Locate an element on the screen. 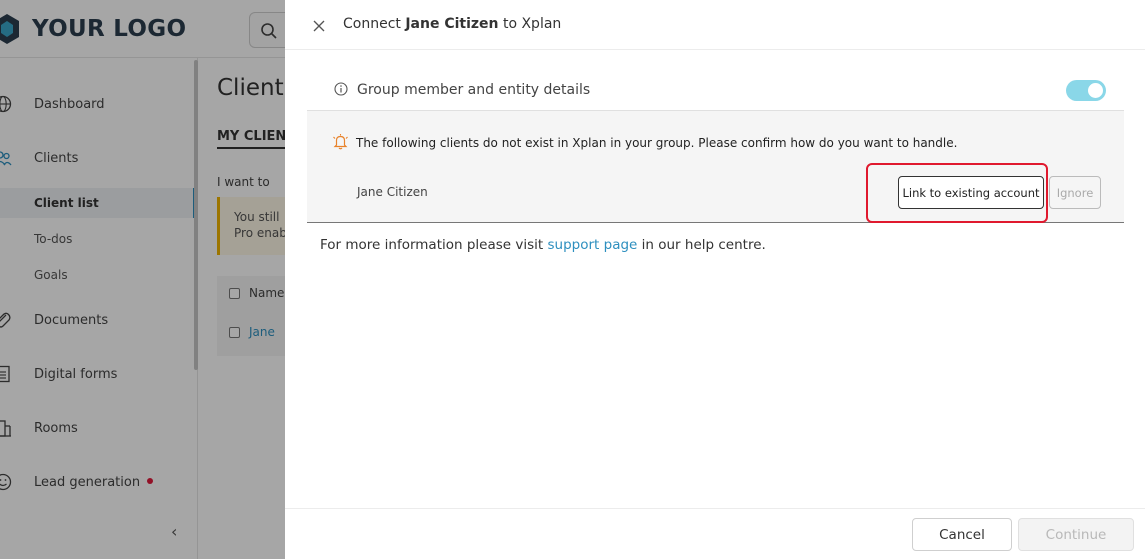 This screenshot has width=1145, height=559. ignore-button: Ignore is located at coordinates (1075, 192).